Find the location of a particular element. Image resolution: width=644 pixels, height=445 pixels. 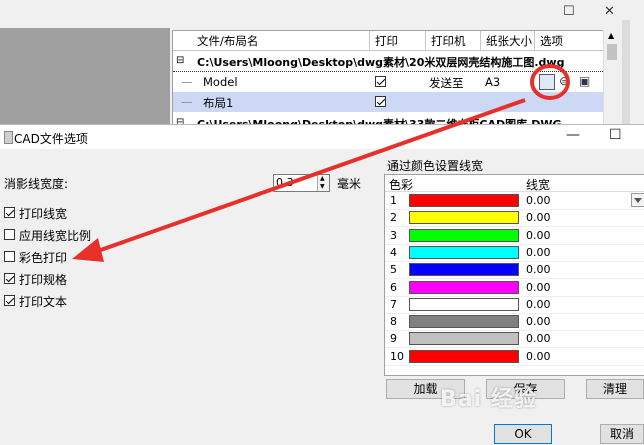

color-index: 1 is located at coordinates (393, 200).